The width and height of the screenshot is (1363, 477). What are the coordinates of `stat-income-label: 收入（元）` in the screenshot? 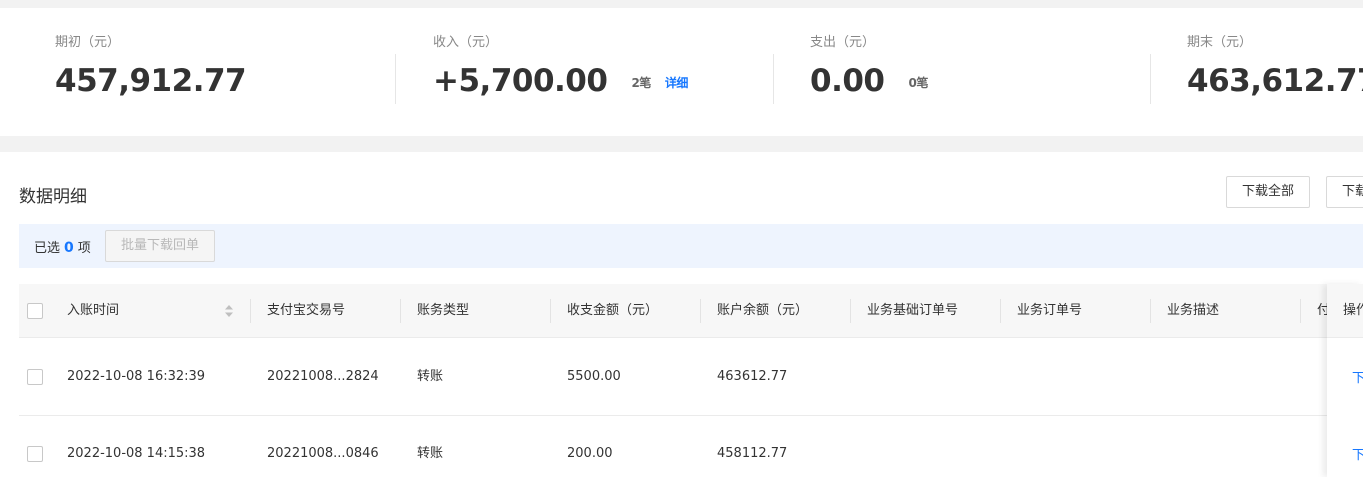 It's located at (466, 42).